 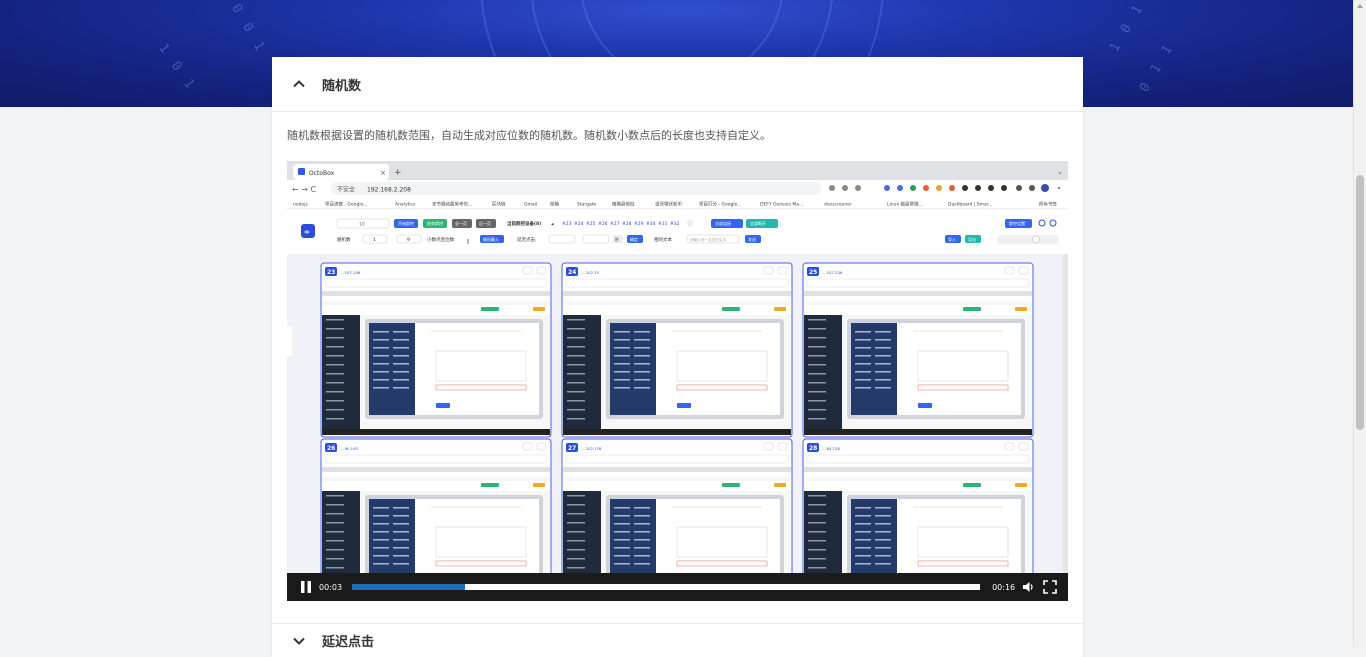 What do you see at coordinates (562, 239) in the screenshot?
I see `delay-from-input` at bounding box center [562, 239].